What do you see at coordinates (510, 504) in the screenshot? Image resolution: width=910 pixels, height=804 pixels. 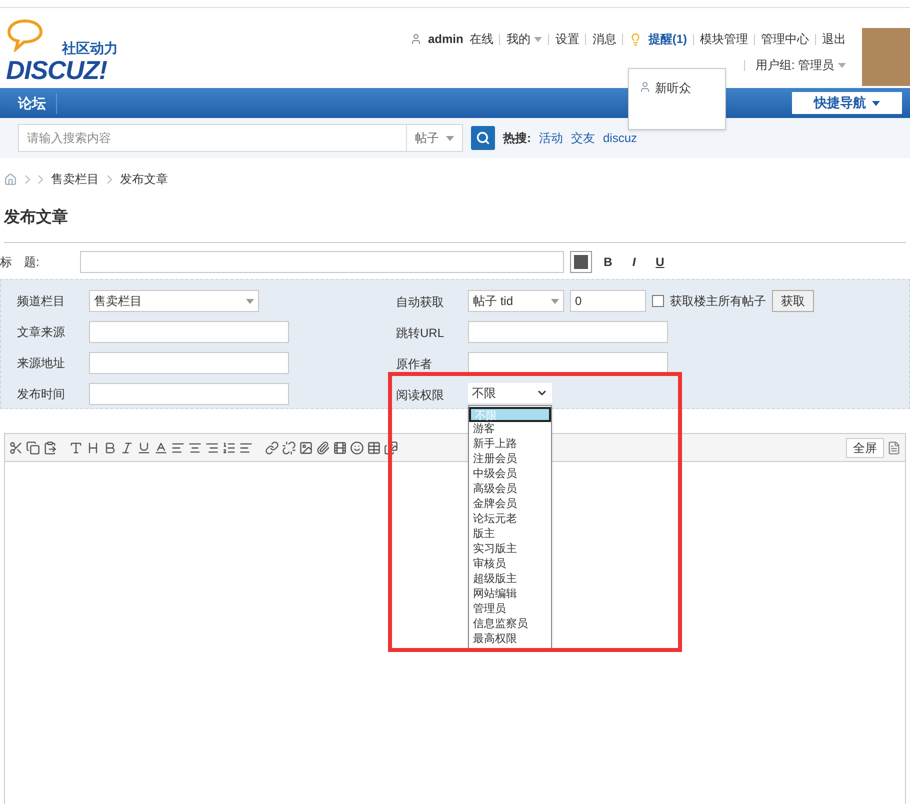 I see `dropdown-option: 金牌会员` at bounding box center [510, 504].